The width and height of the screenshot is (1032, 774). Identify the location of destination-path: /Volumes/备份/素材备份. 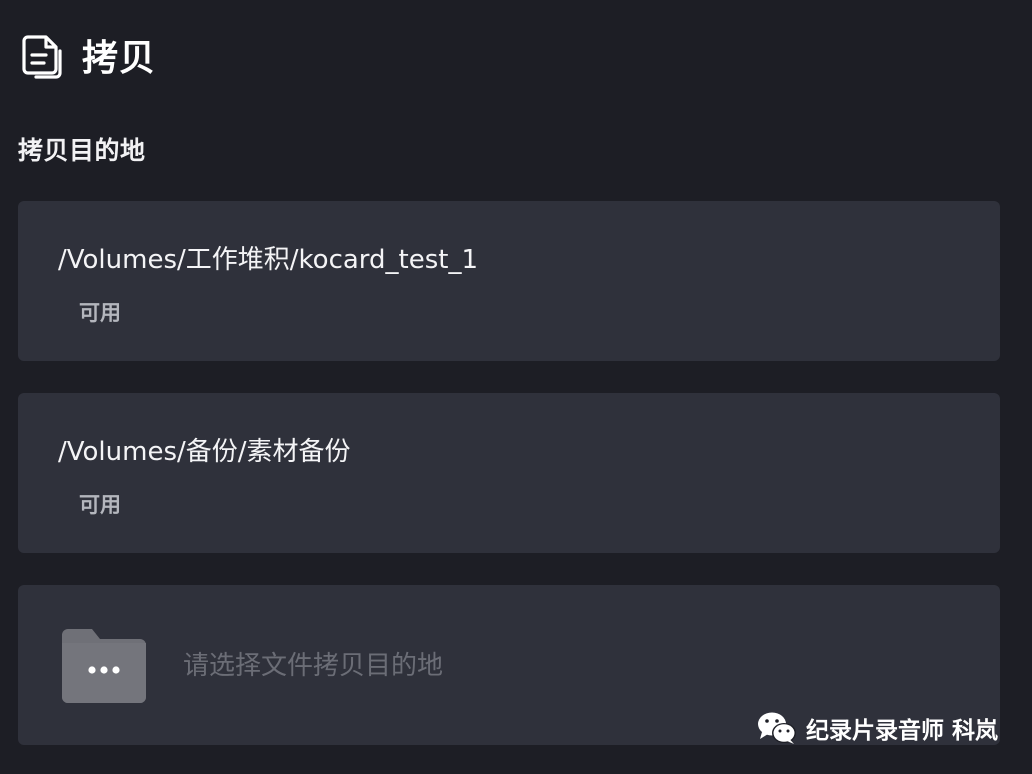
(204, 452).